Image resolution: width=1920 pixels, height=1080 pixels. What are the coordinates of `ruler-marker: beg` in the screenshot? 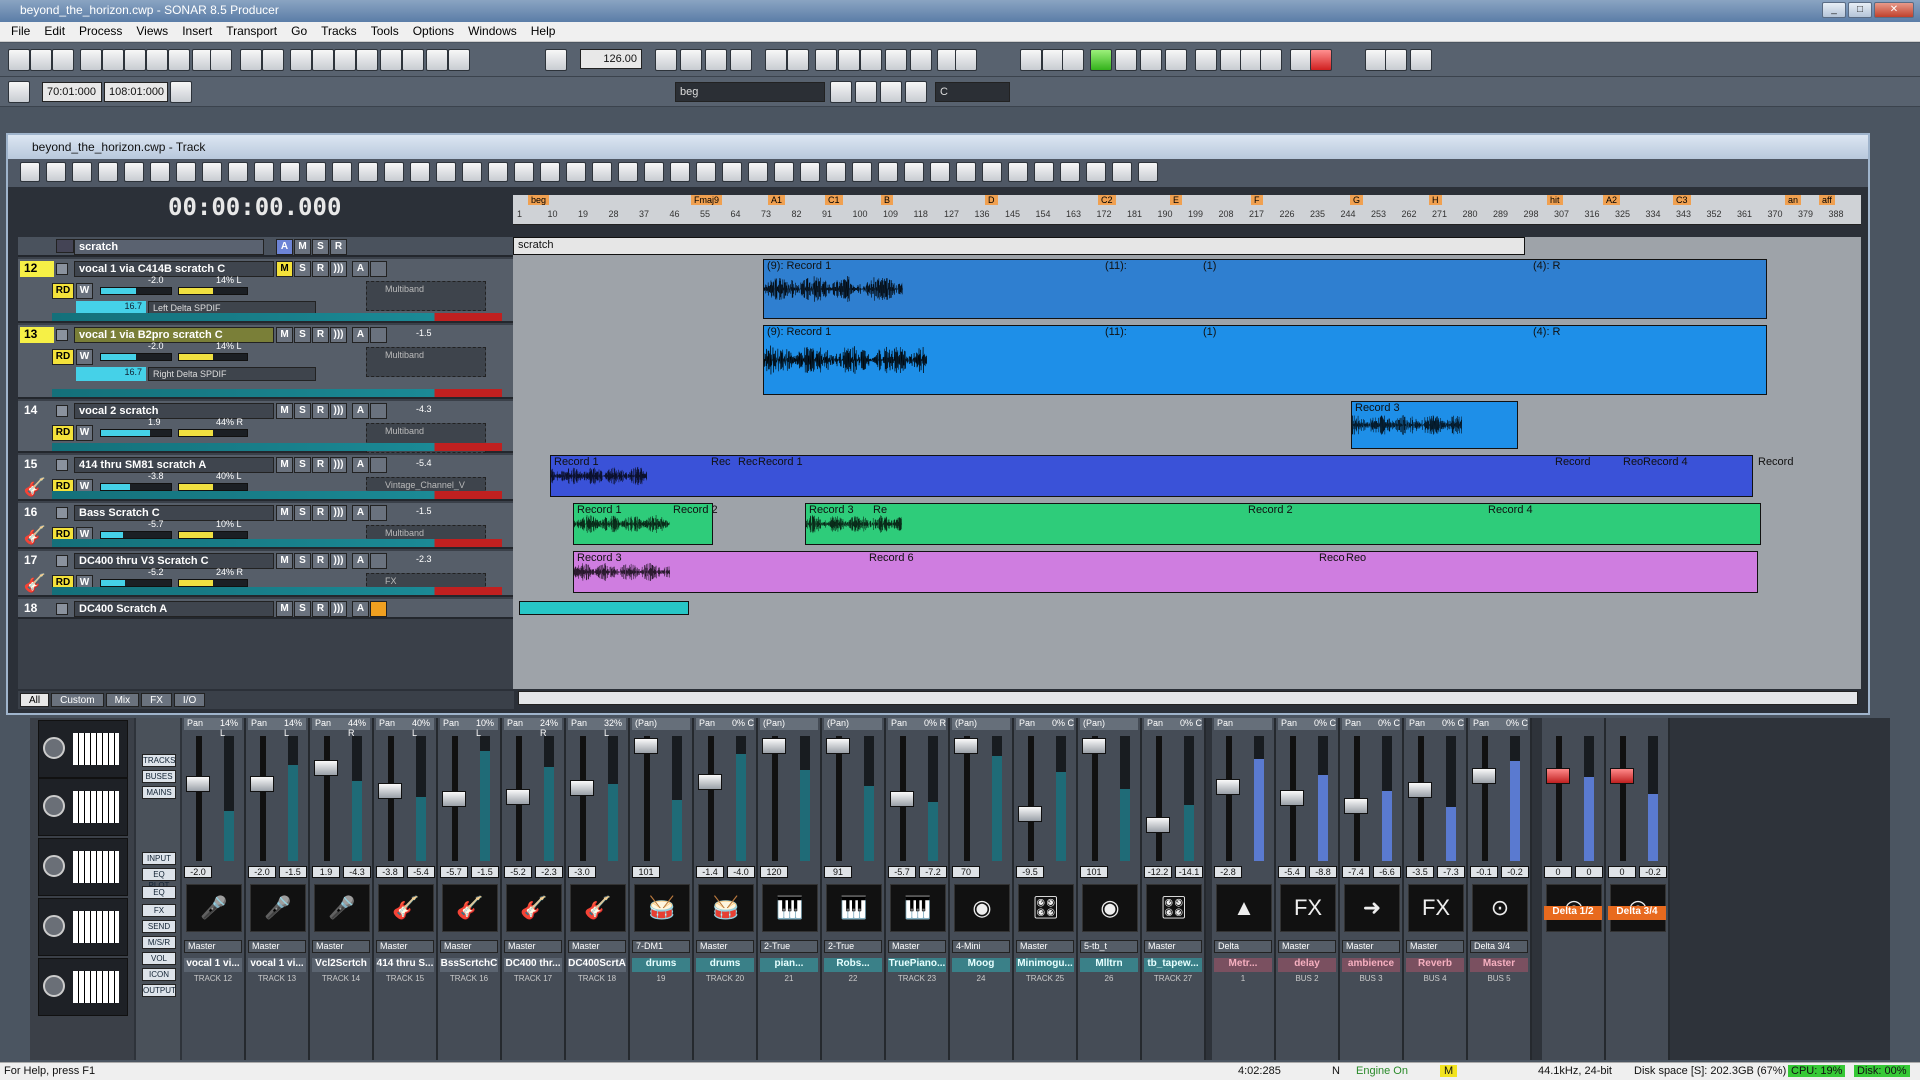 It's located at (539, 200).